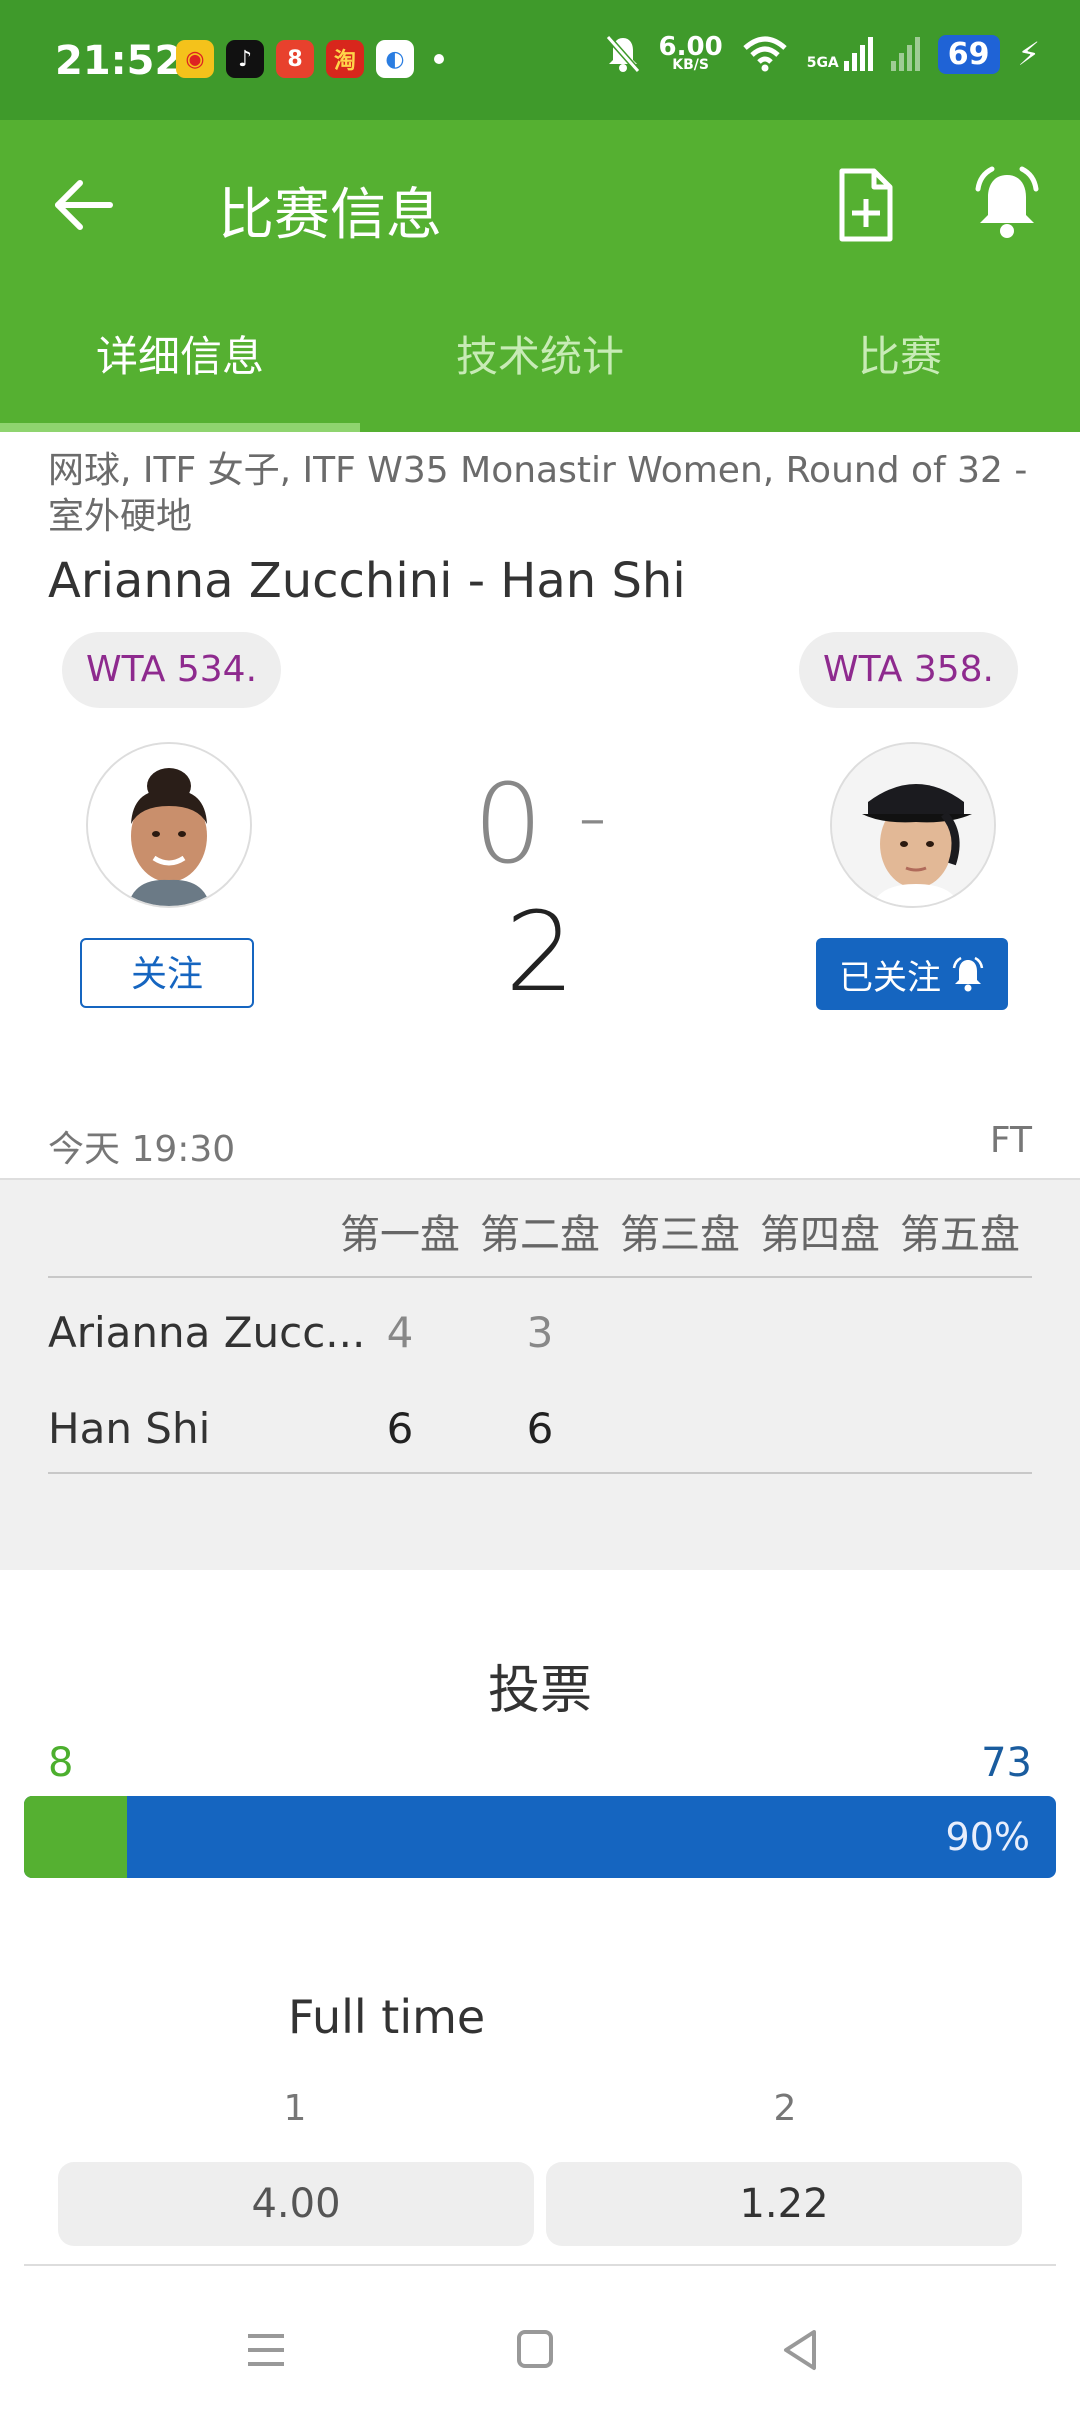  What do you see at coordinates (908, 670) in the screenshot?
I see `away-player-rank: WTA 358.` at bounding box center [908, 670].